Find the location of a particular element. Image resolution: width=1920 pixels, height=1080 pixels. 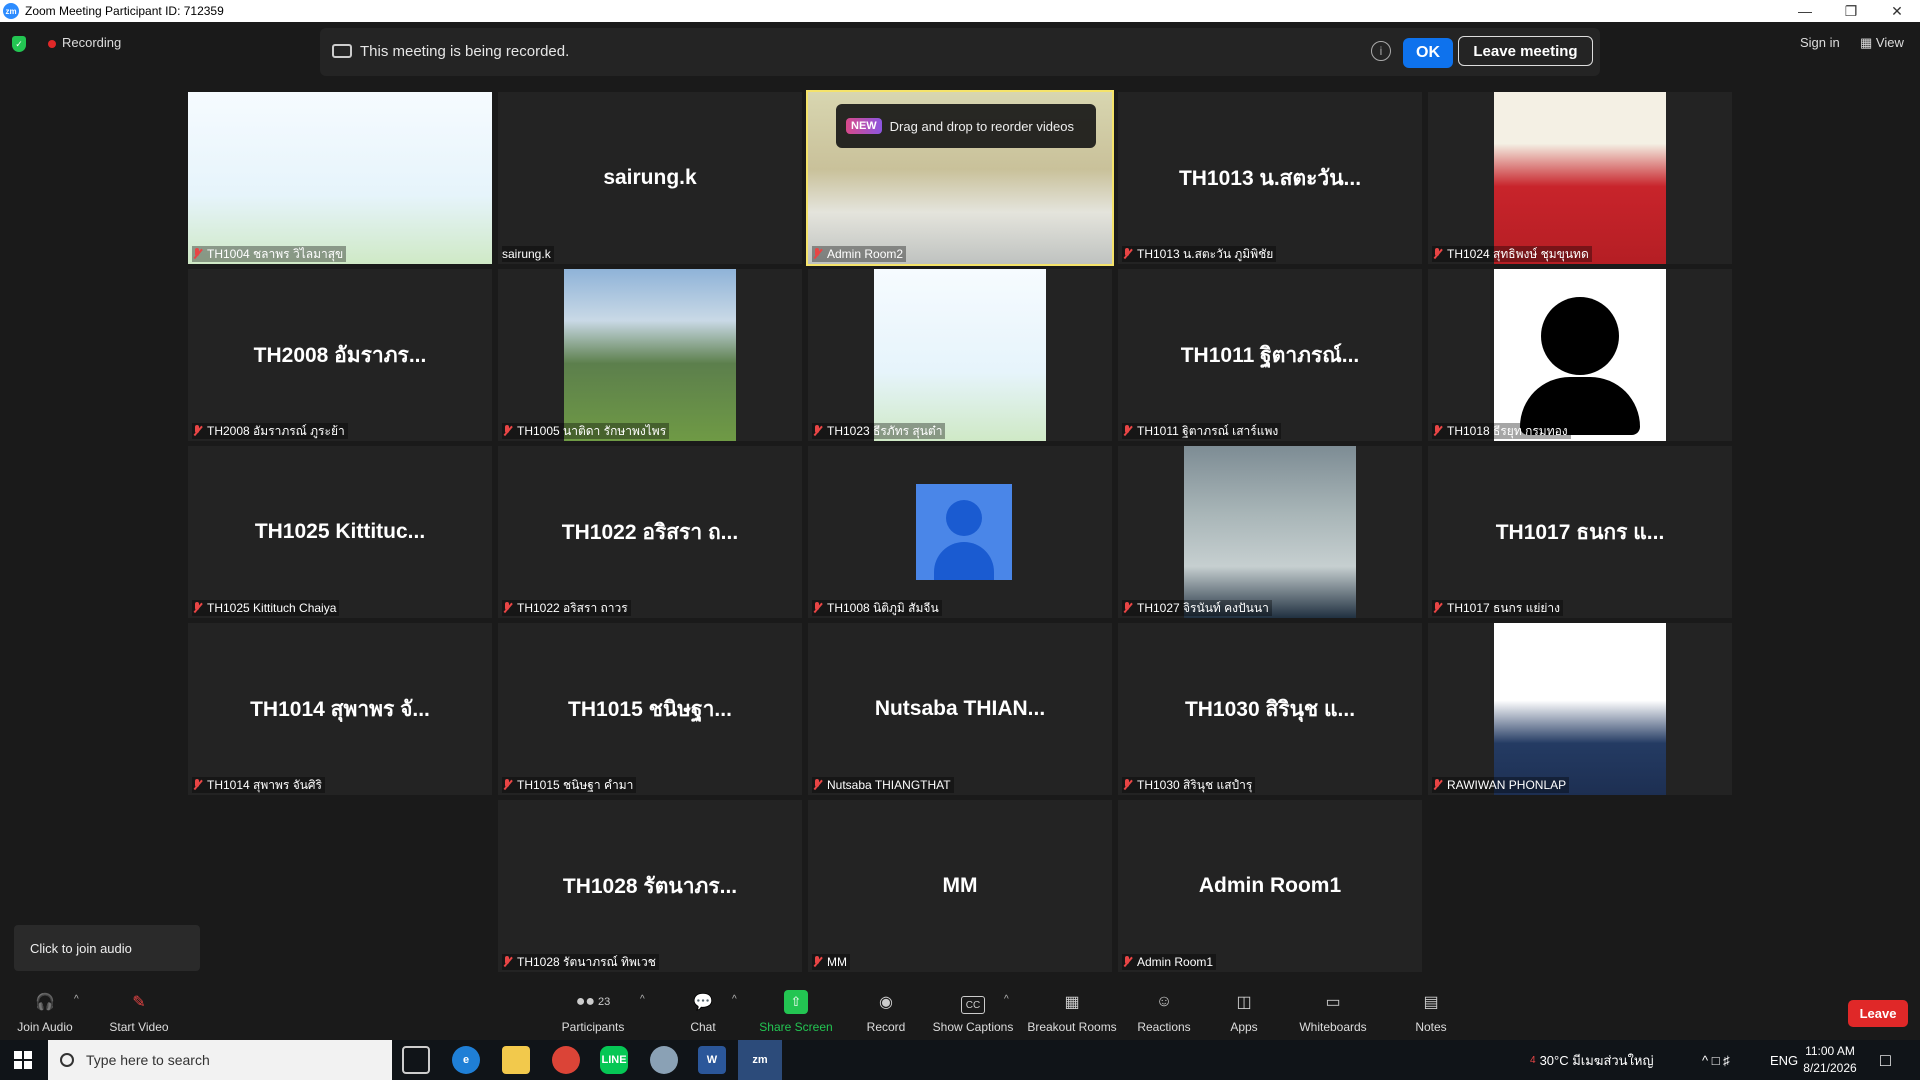

leave-meeting-button: Leave meeting is located at coordinates (1525, 51).